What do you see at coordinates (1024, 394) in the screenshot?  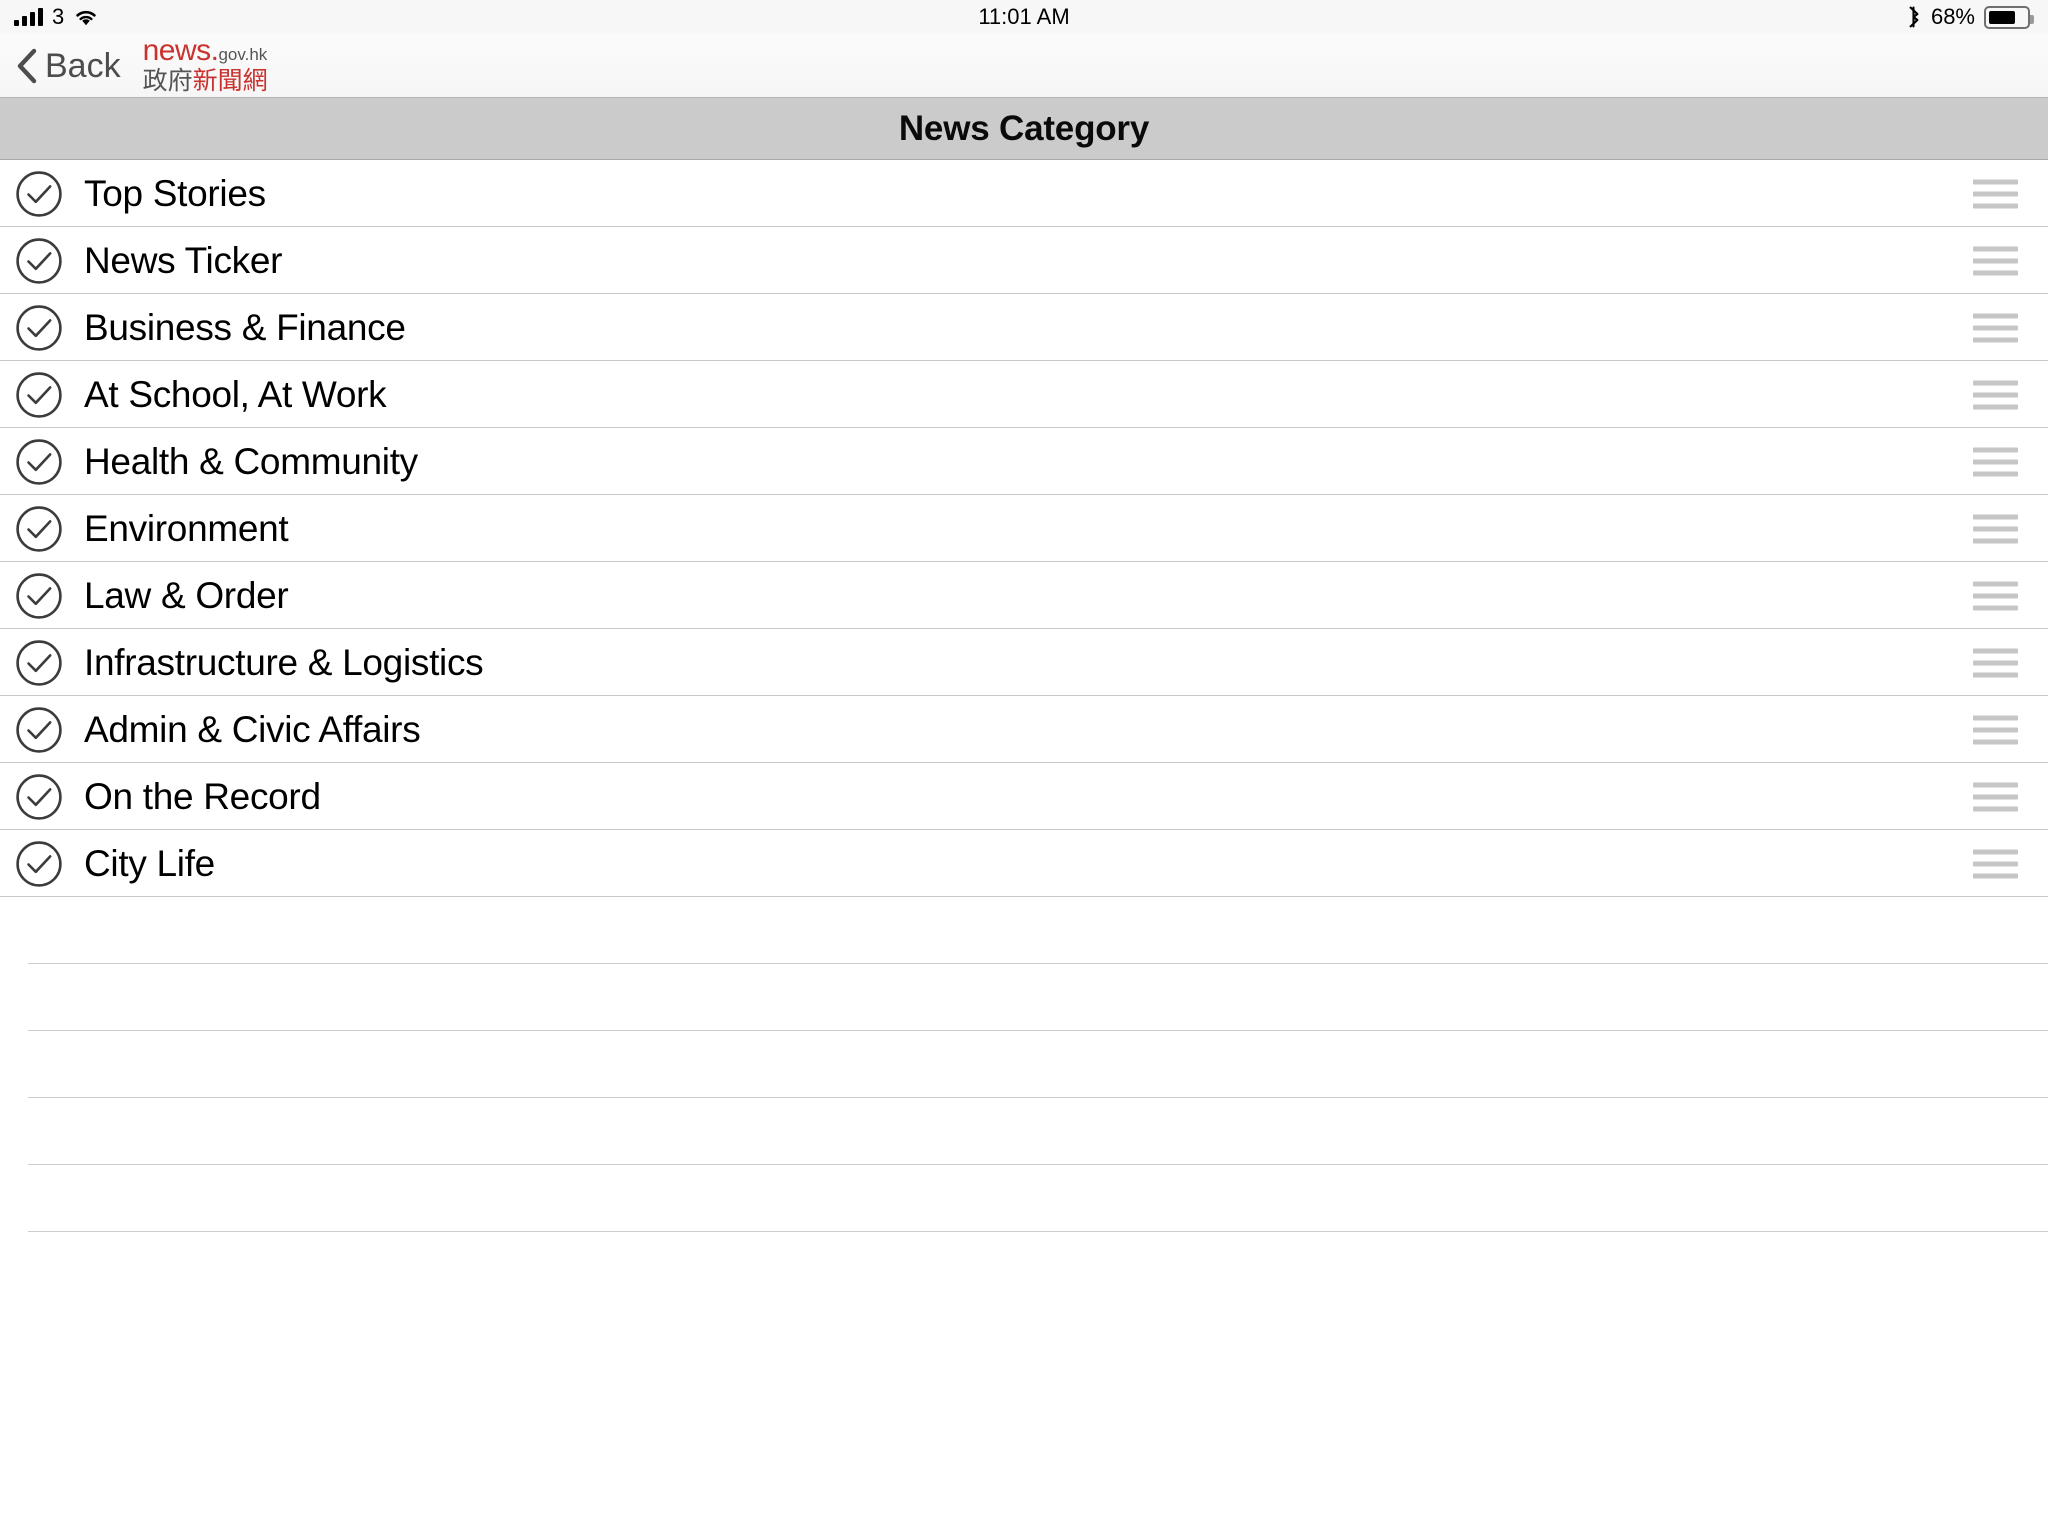 I see `list-item: At School, At Work` at bounding box center [1024, 394].